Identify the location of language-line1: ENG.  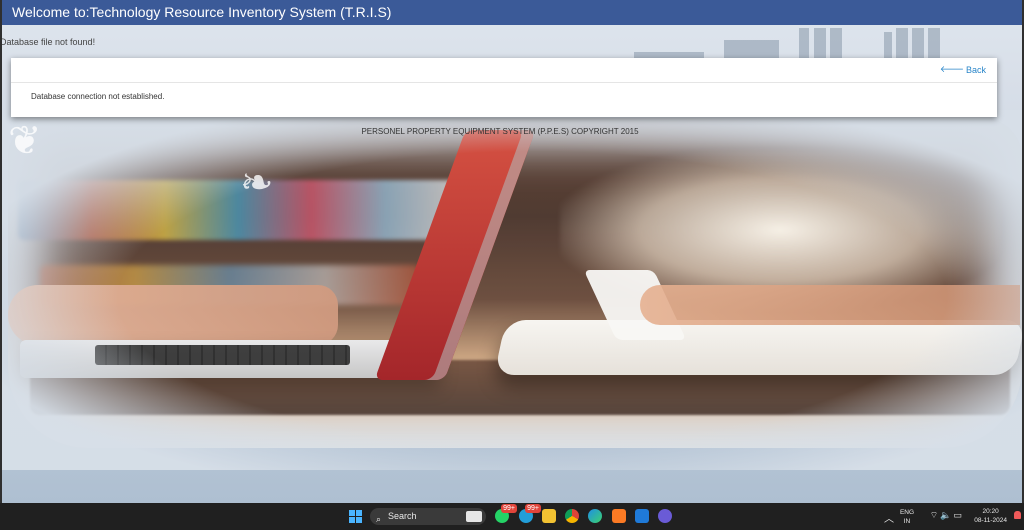
(907, 512).